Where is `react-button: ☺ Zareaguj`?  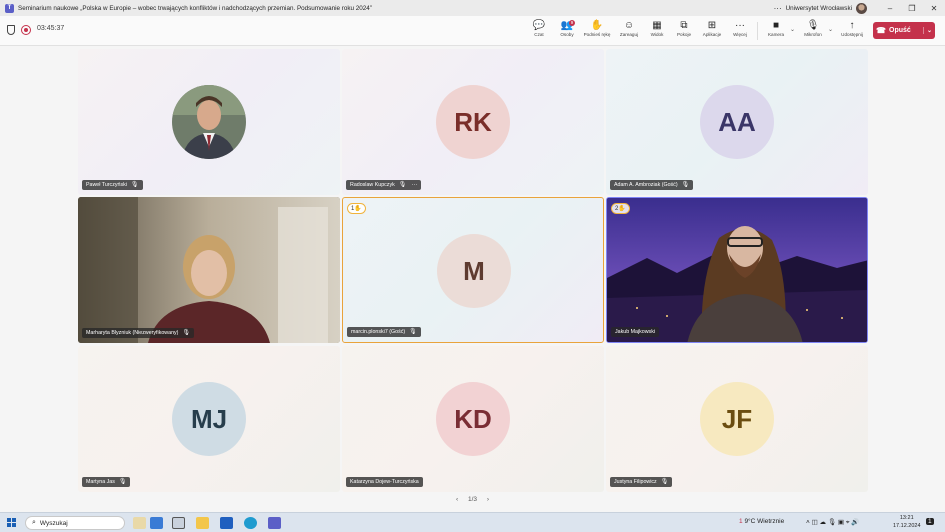 react-button: ☺ Zareaguj is located at coordinates (629, 31).